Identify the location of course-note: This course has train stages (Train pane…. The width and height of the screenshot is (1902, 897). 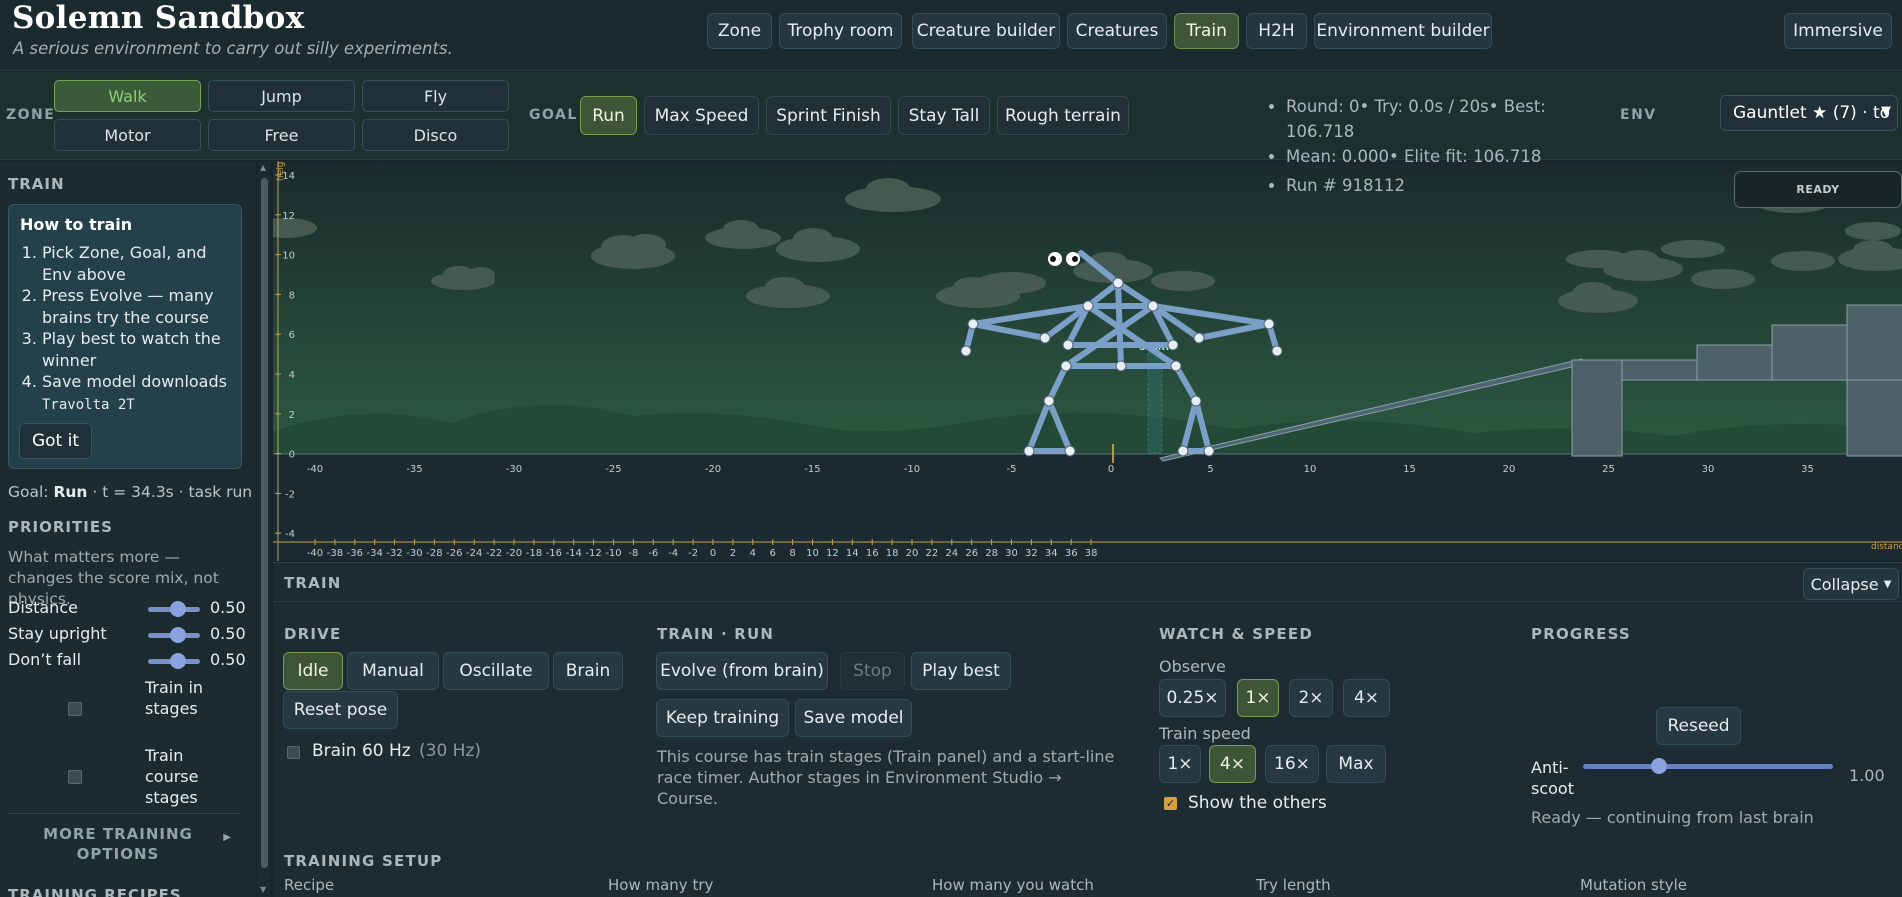
(886, 777).